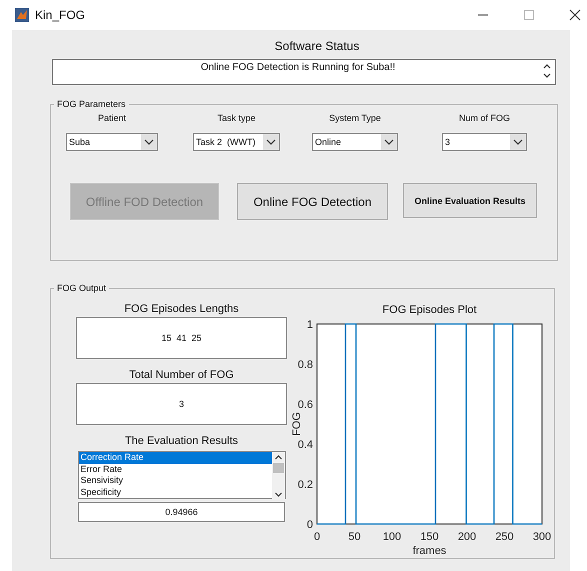 This screenshot has width=587, height=571. What do you see at coordinates (542, 537) in the screenshot?
I see `x-tick-label: 300` at bounding box center [542, 537].